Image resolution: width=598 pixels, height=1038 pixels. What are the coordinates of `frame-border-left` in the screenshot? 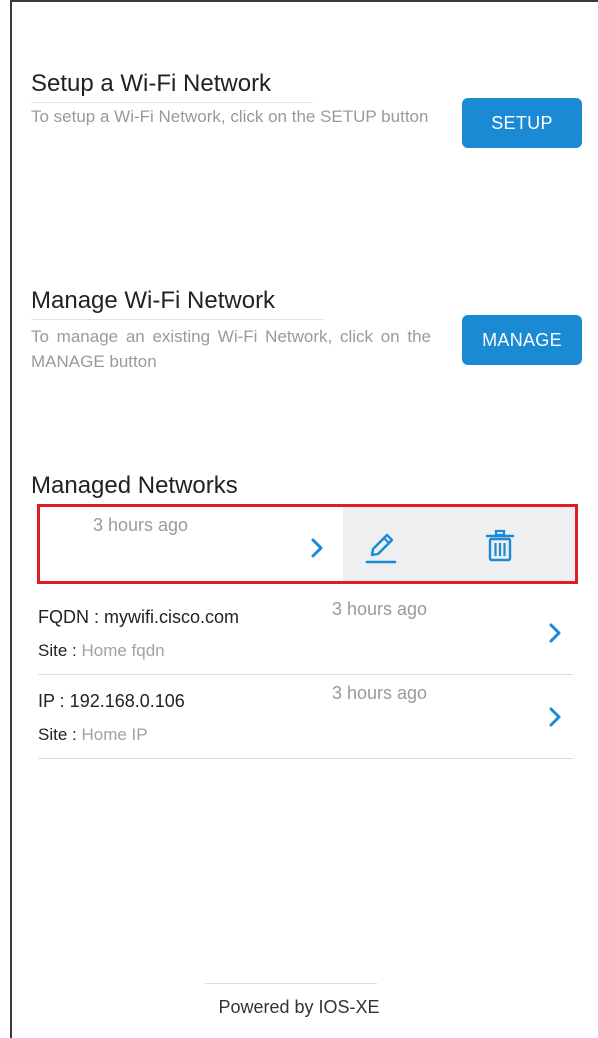 It's located at (11, 519).